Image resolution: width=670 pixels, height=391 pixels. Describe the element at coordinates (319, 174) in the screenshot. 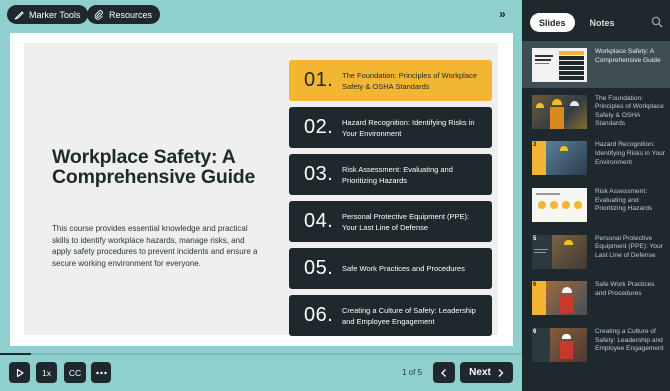

I see `toc-number: 03.` at that location.